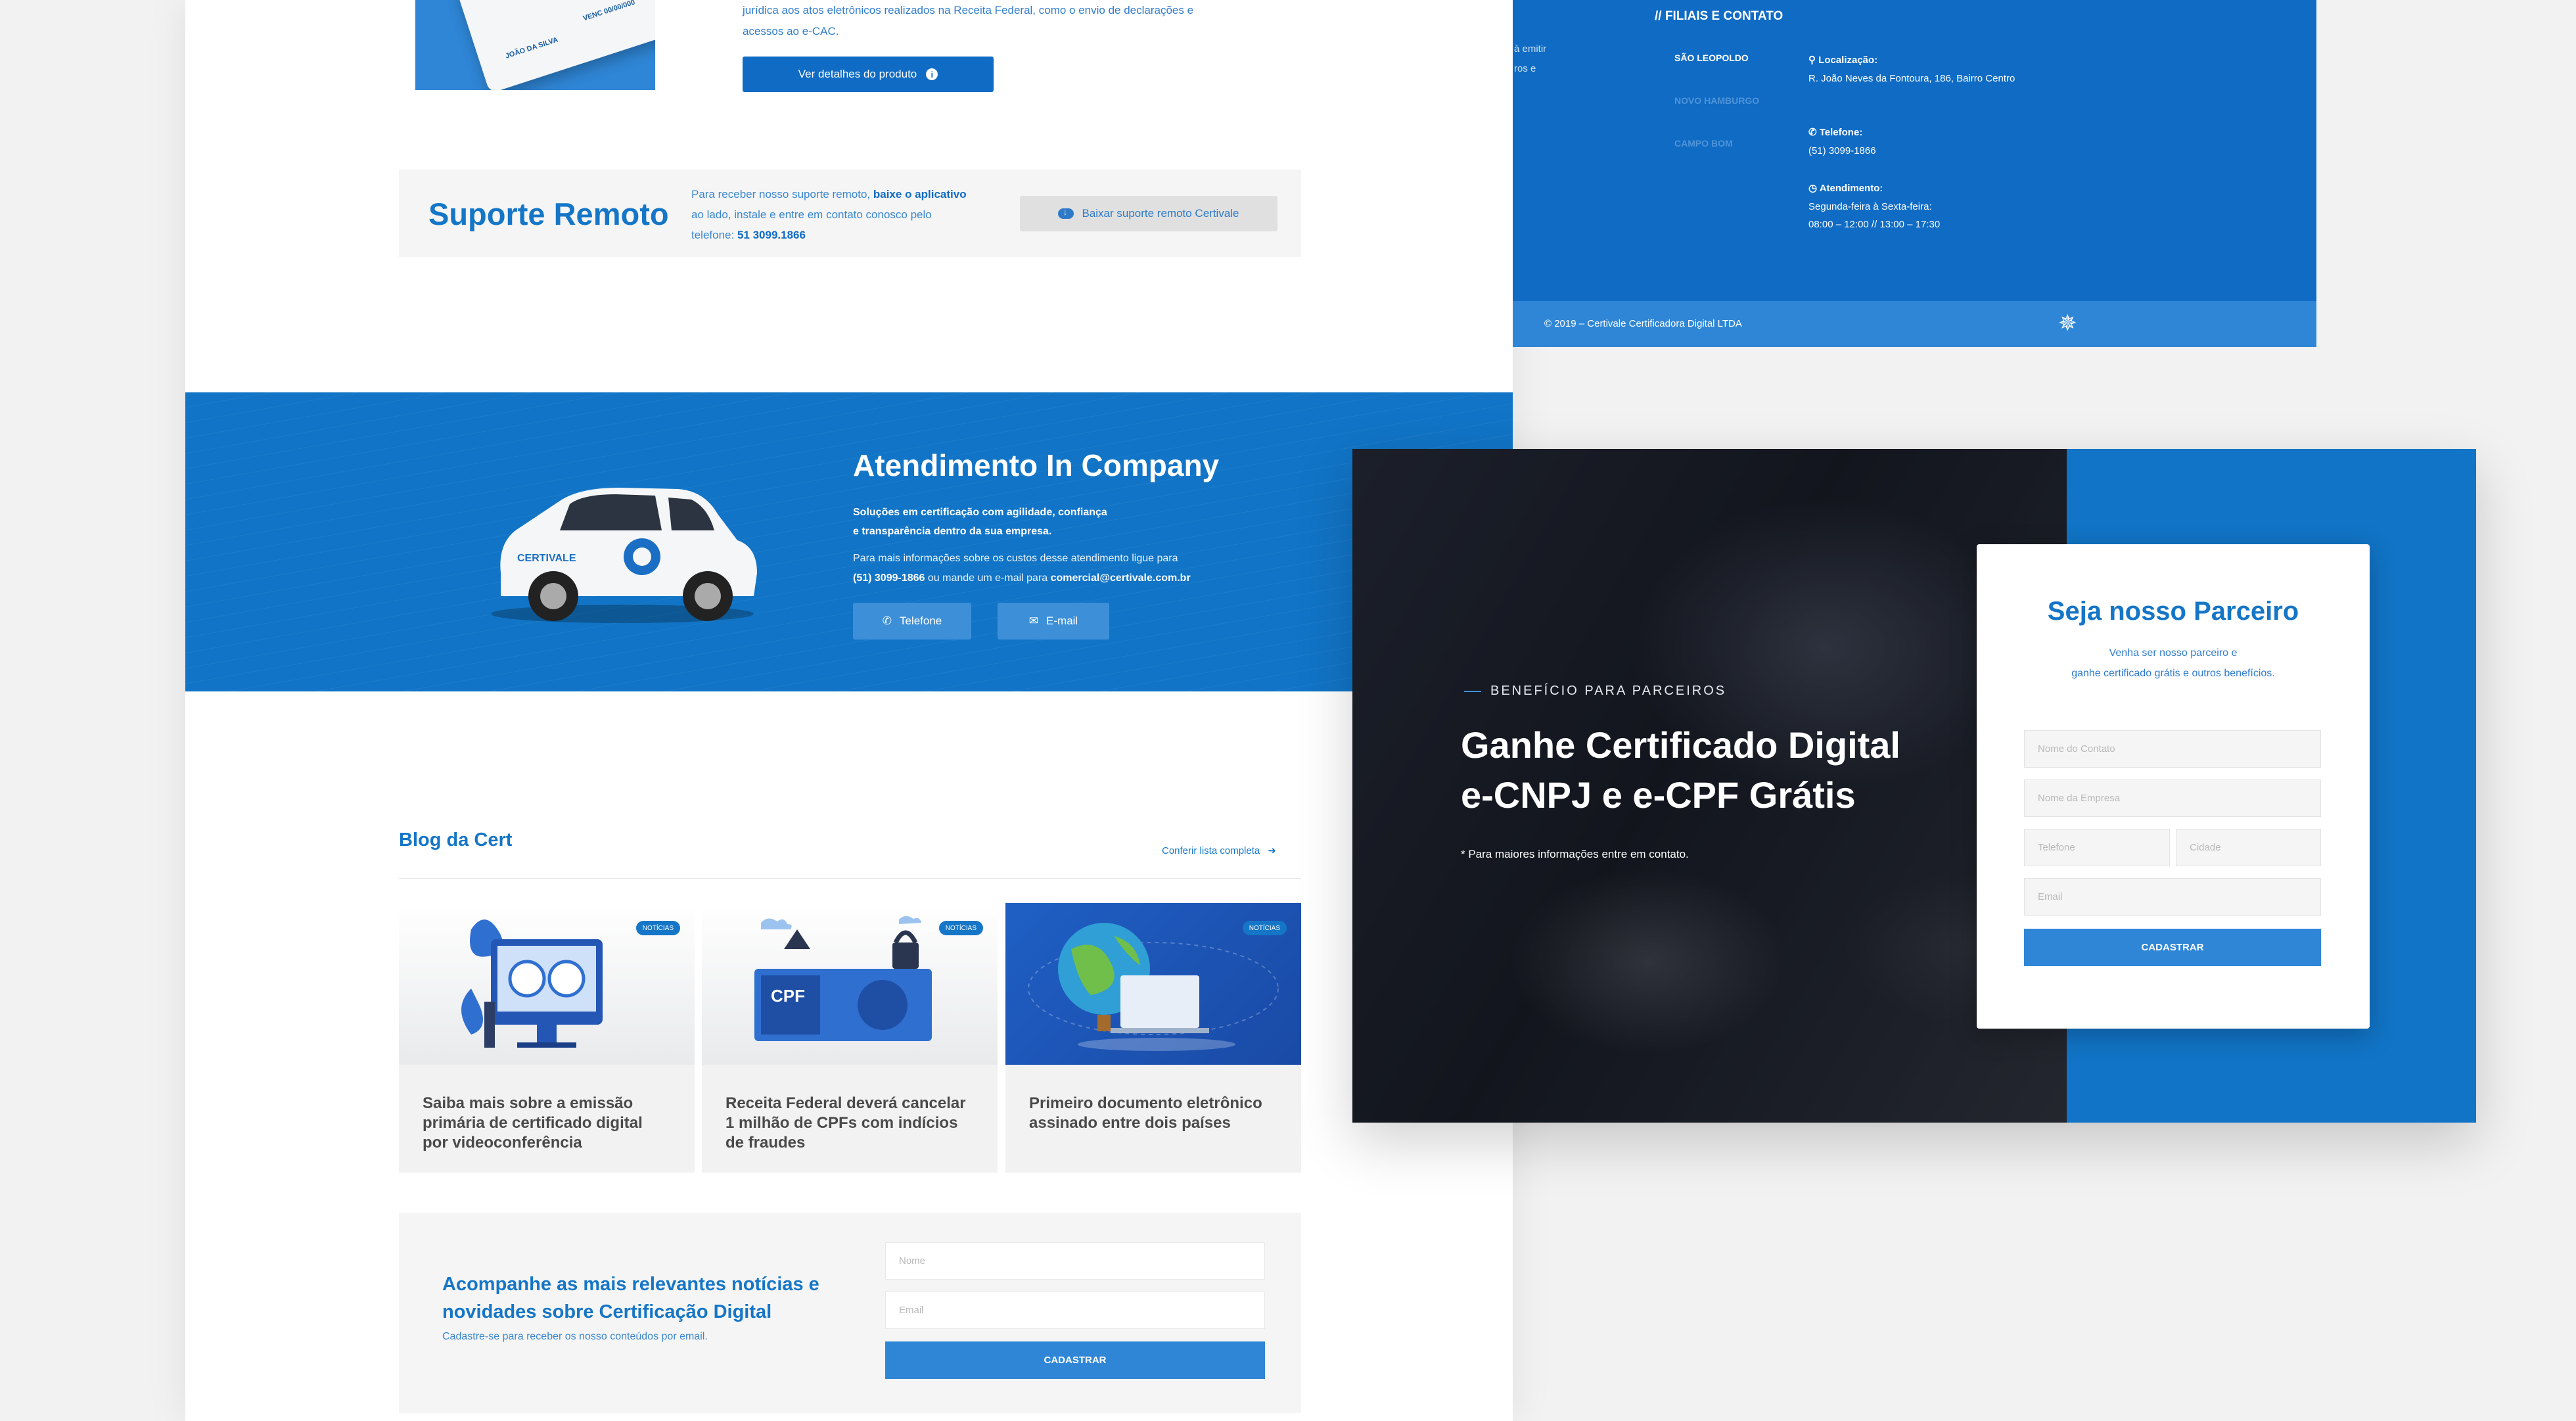  I want to click on partner-submit-button: CADASTRAR, so click(2172, 947).